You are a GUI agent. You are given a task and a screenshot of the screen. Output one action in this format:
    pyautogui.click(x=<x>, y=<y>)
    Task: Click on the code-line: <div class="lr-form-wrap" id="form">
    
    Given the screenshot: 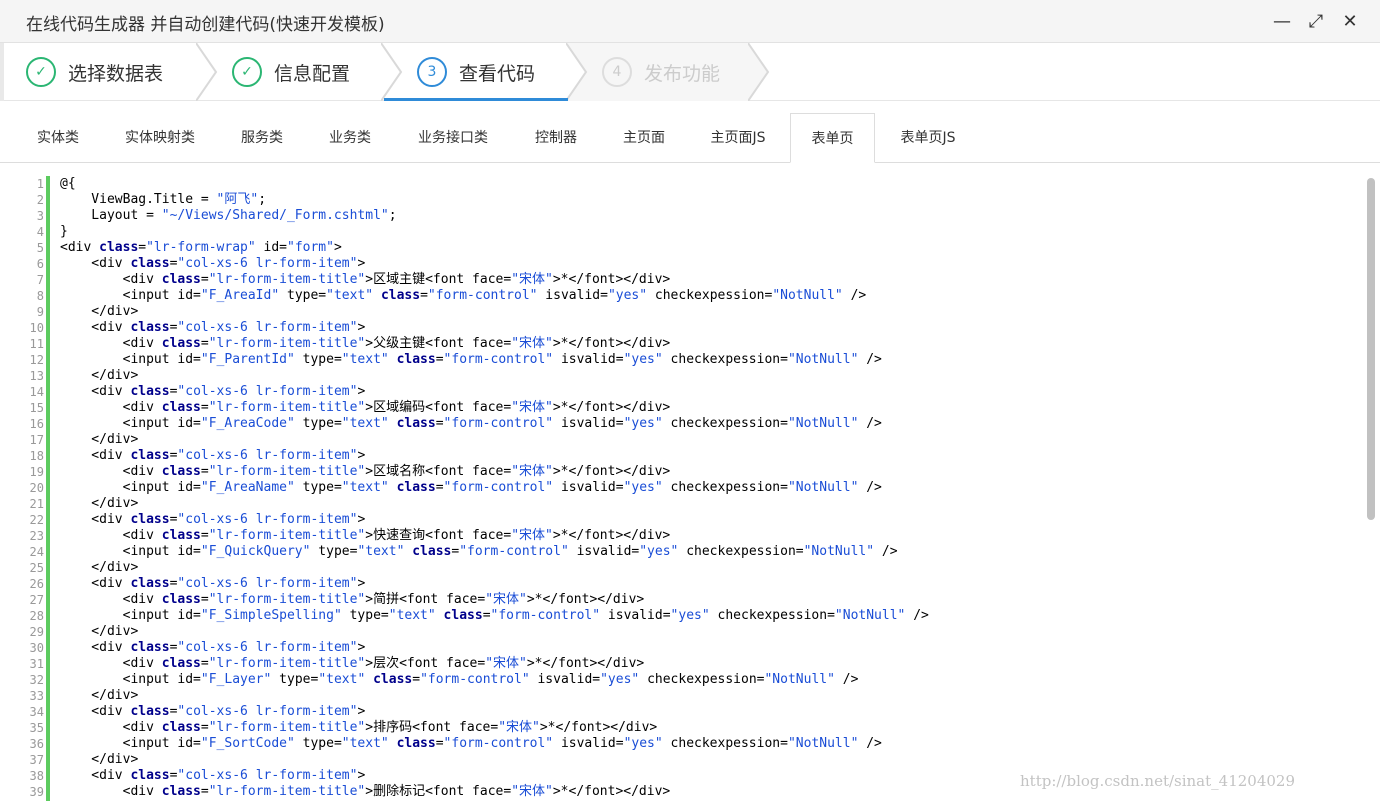 What is the action you would take?
    pyautogui.click(x=494, y=248)
    